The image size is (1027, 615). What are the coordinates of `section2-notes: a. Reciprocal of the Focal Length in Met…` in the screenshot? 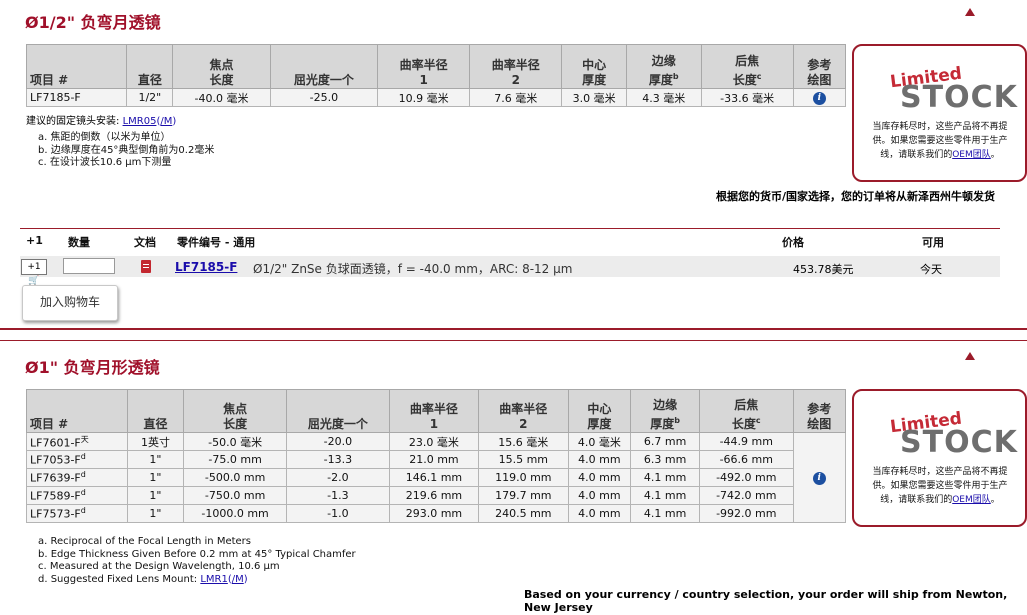 It's located at (197, 561).